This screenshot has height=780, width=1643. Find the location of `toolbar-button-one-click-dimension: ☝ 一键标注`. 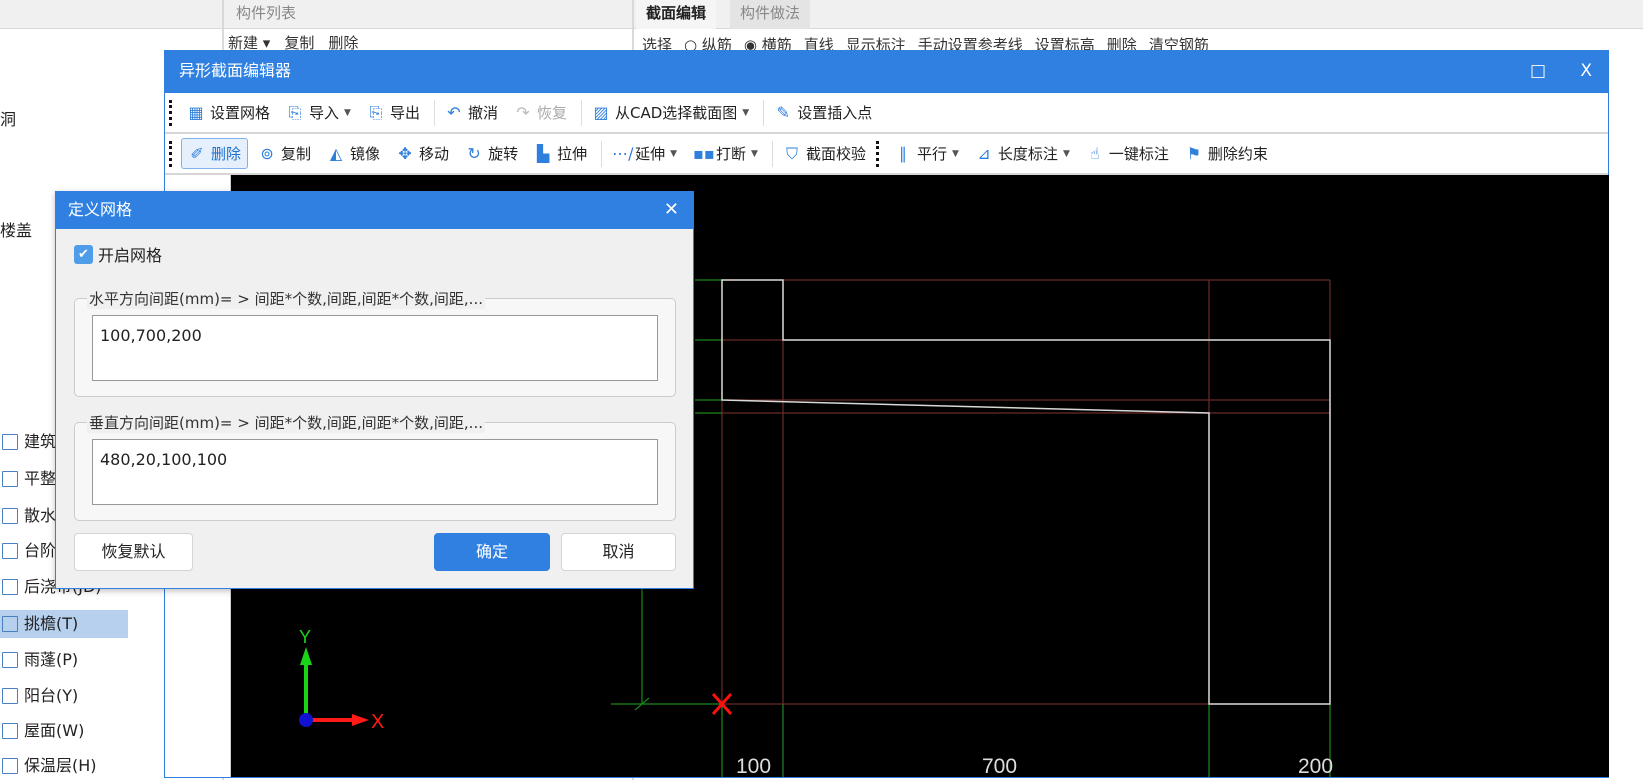

toolbar-button-one-click-dimension: ☝ 一键标注 is located at coordinates (1127, 153).